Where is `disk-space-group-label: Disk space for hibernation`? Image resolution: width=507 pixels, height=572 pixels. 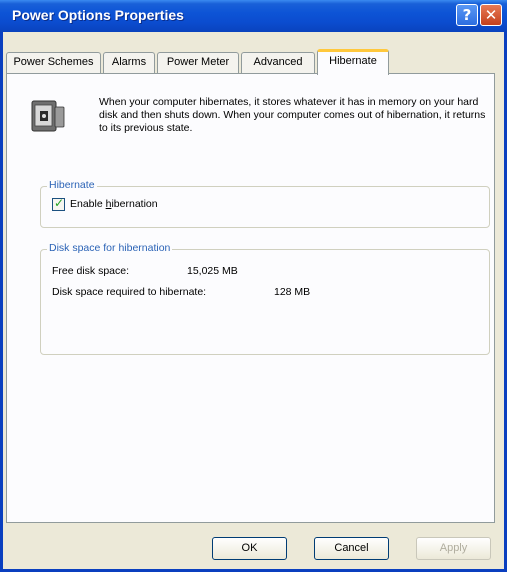 disk-space-group-label: Disk space for hibernation is located at coordinates (110, 248).